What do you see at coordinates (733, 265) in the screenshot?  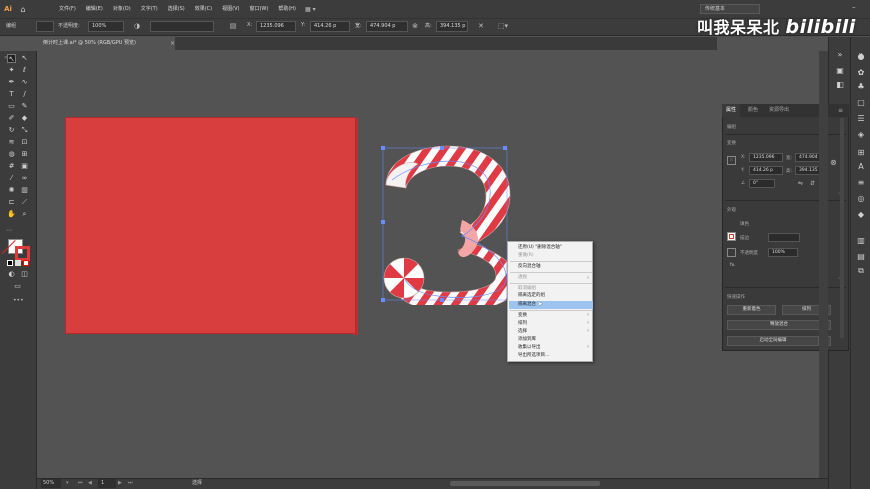 I see `fx-icon: fx.` at bounding box center [733, 265].